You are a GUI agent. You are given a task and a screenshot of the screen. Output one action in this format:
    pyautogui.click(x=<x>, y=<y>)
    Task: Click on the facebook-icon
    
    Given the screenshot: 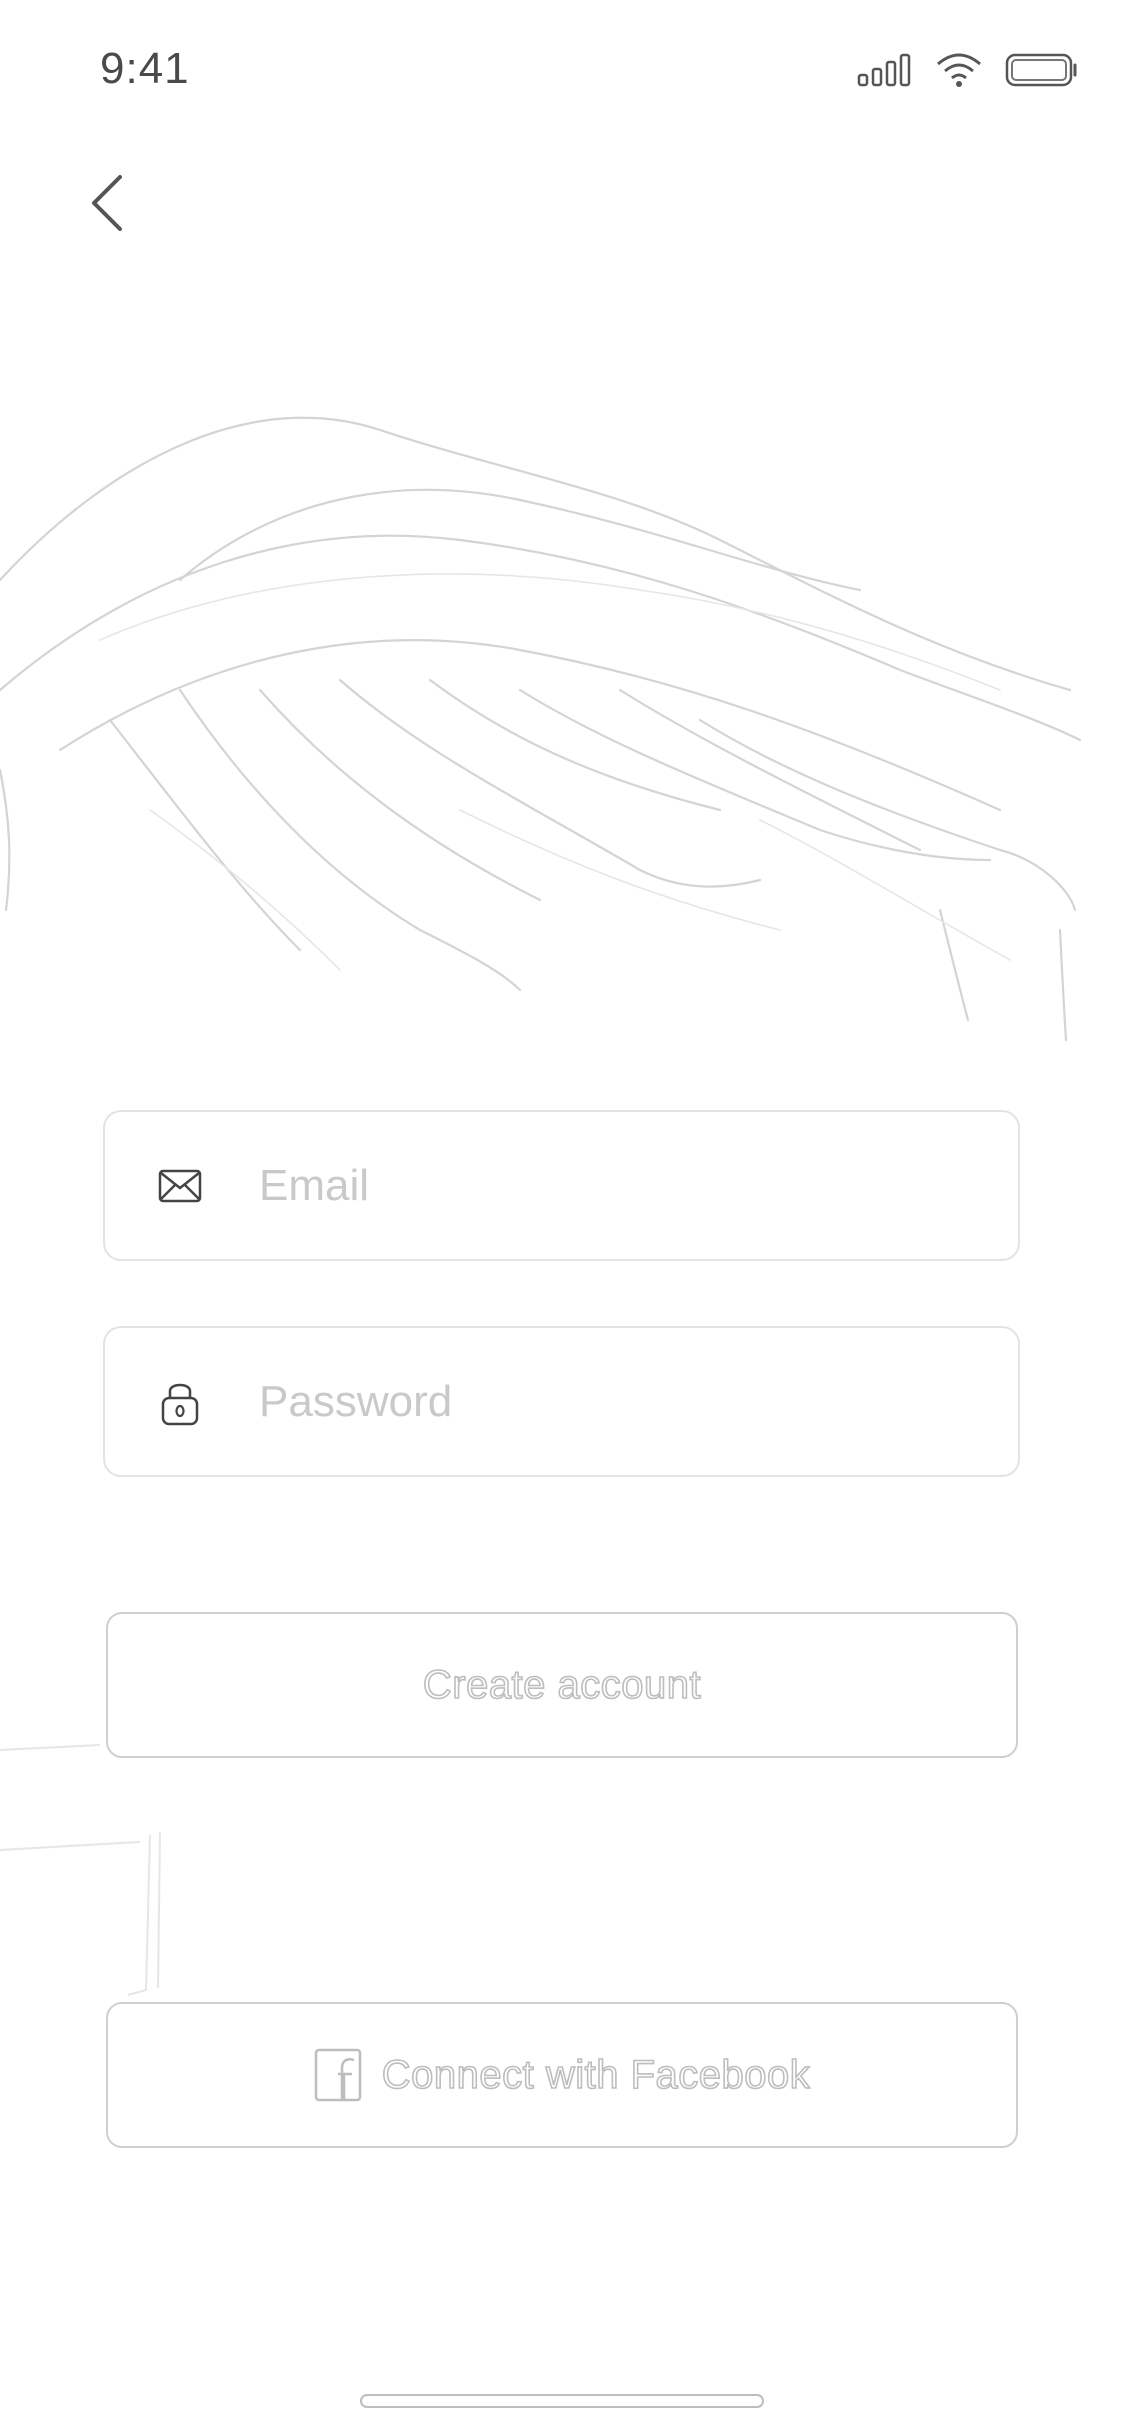 What is the action you would take?
    pyautogui.click(x=338, y=2075)
    